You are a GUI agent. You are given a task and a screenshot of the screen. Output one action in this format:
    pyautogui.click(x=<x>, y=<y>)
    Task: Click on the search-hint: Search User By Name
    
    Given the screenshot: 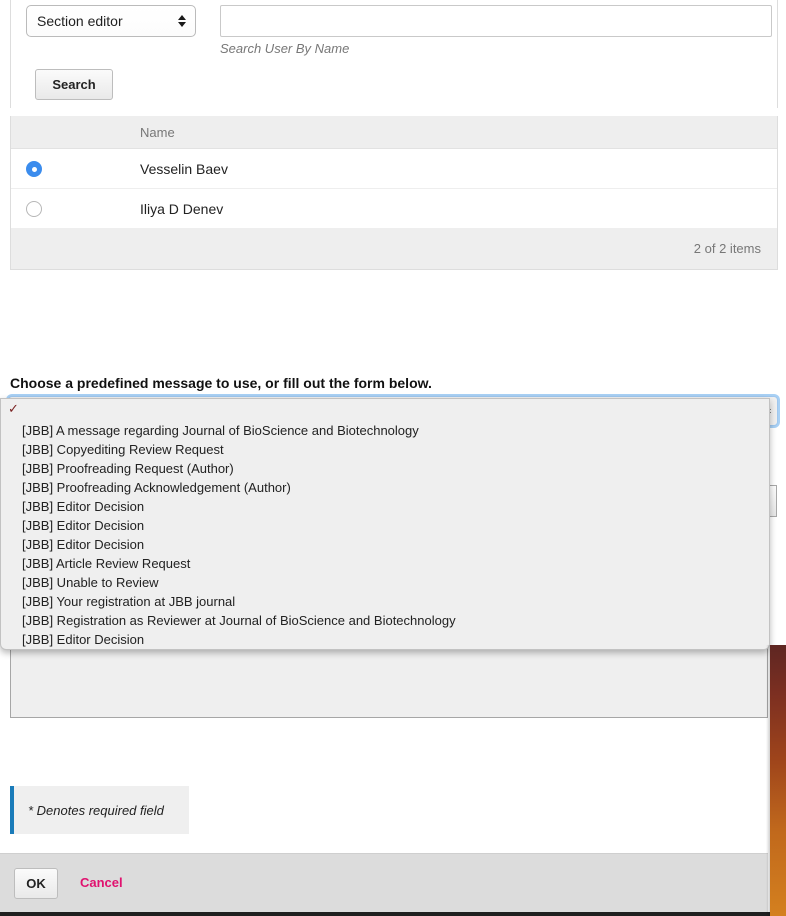 What is the action you would take?
    pyautogui.click(x=285, y=48)
    